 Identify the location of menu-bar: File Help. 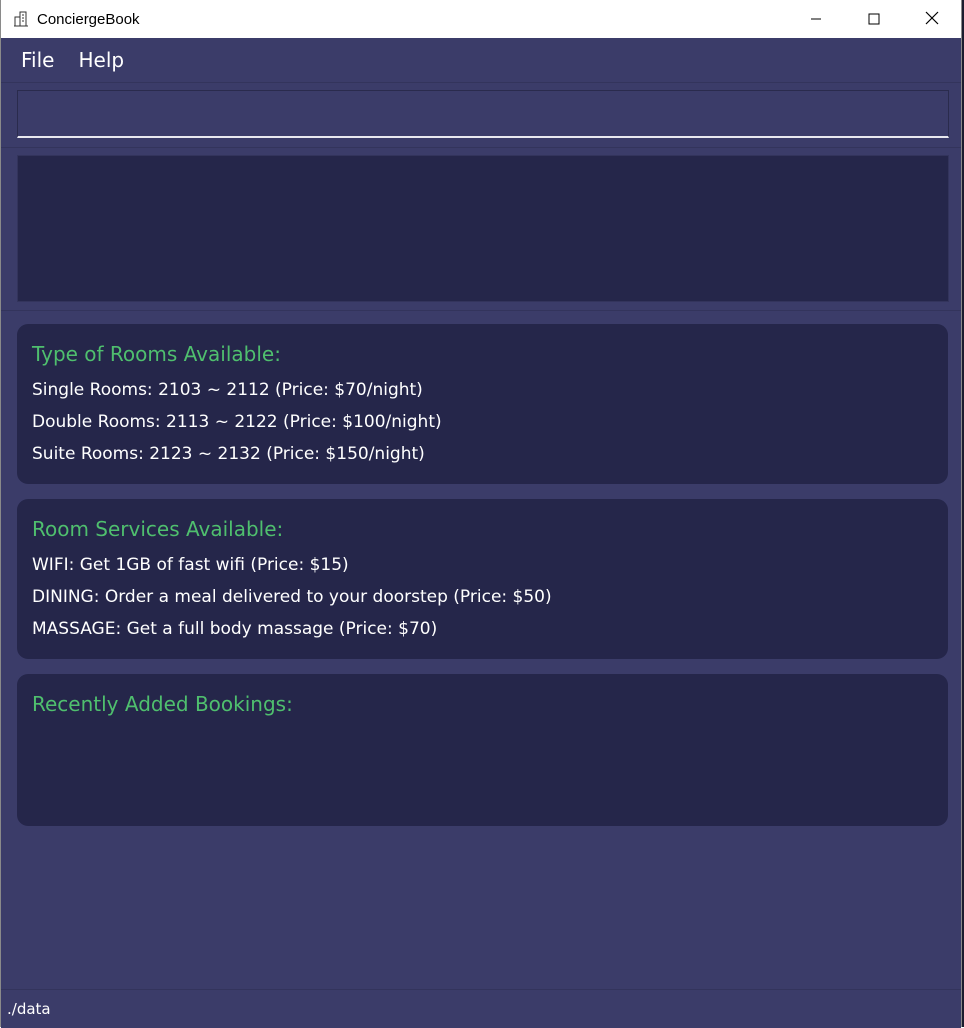
(481, 60).